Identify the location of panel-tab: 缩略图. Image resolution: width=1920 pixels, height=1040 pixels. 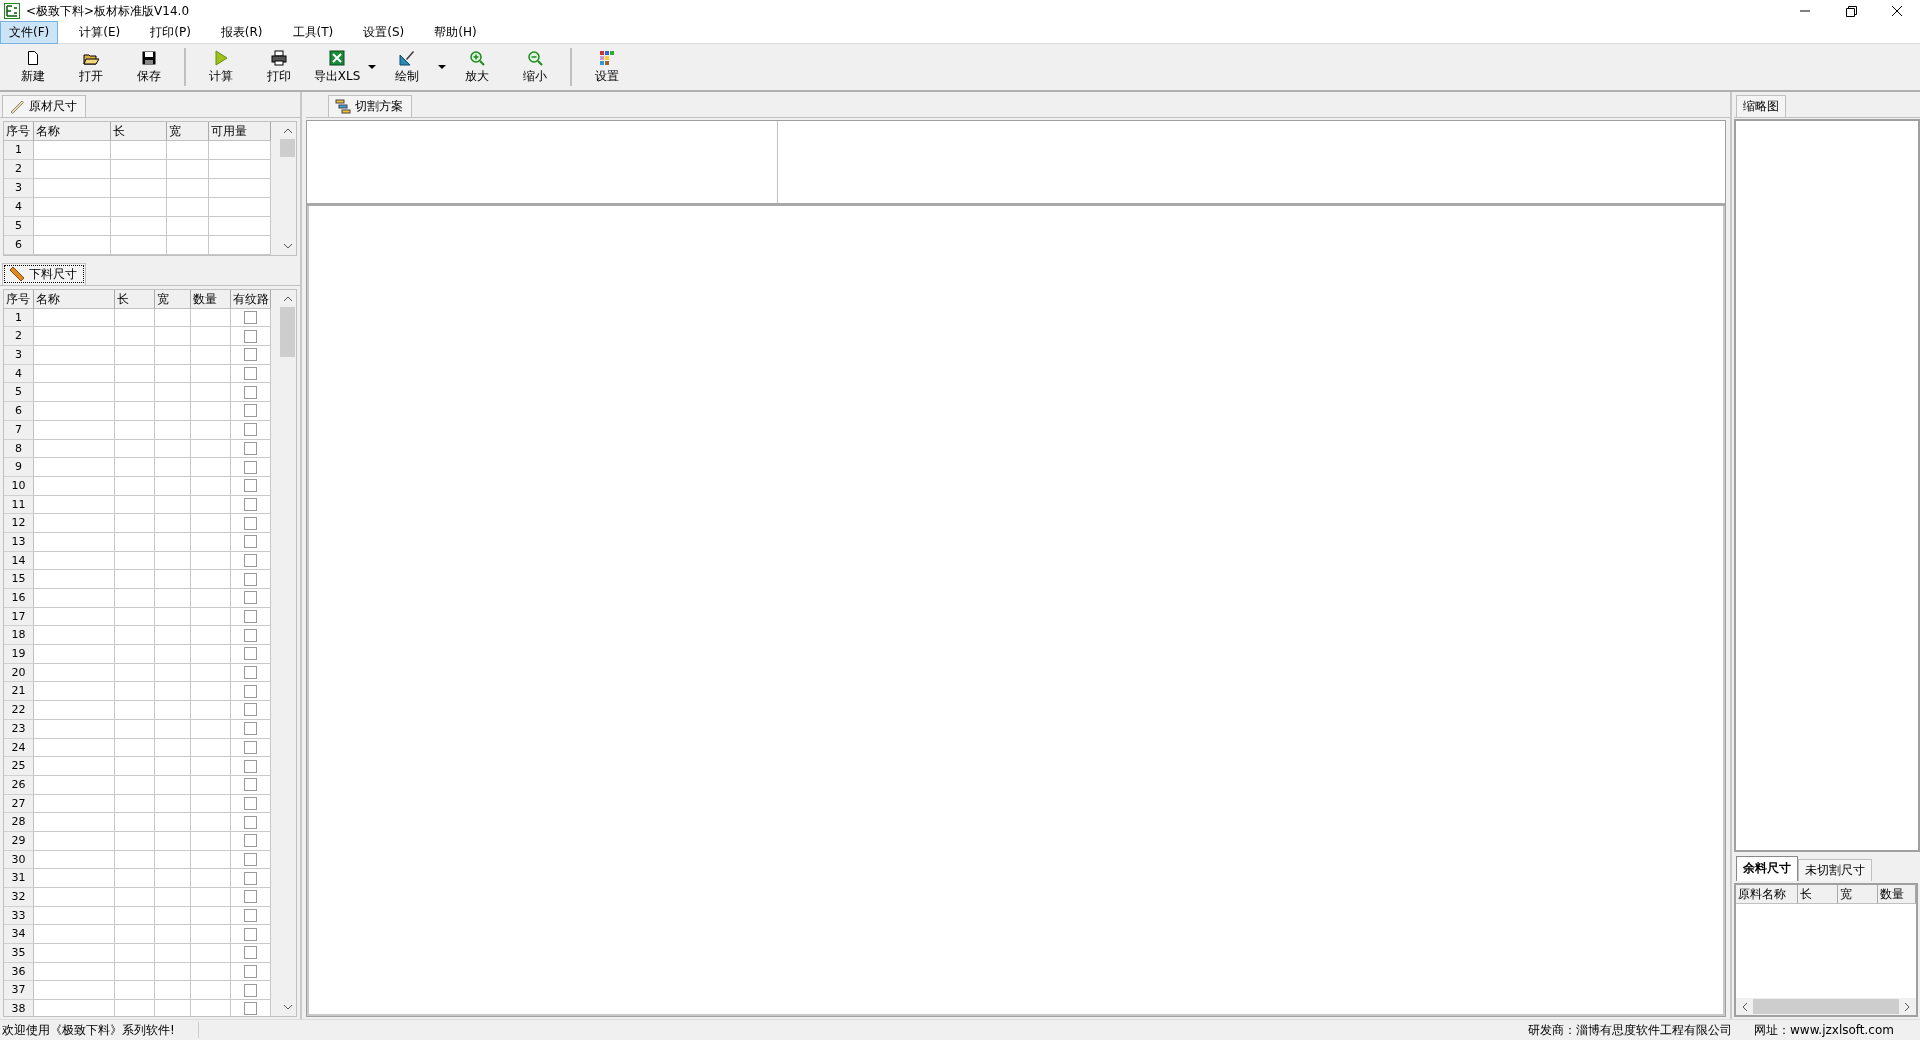
(1761, 106).